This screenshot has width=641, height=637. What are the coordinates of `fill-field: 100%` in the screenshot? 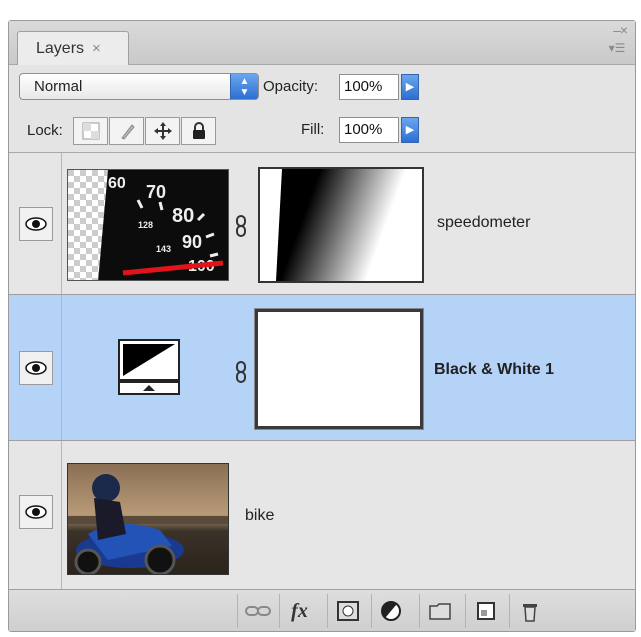 It's located at (369, 130).